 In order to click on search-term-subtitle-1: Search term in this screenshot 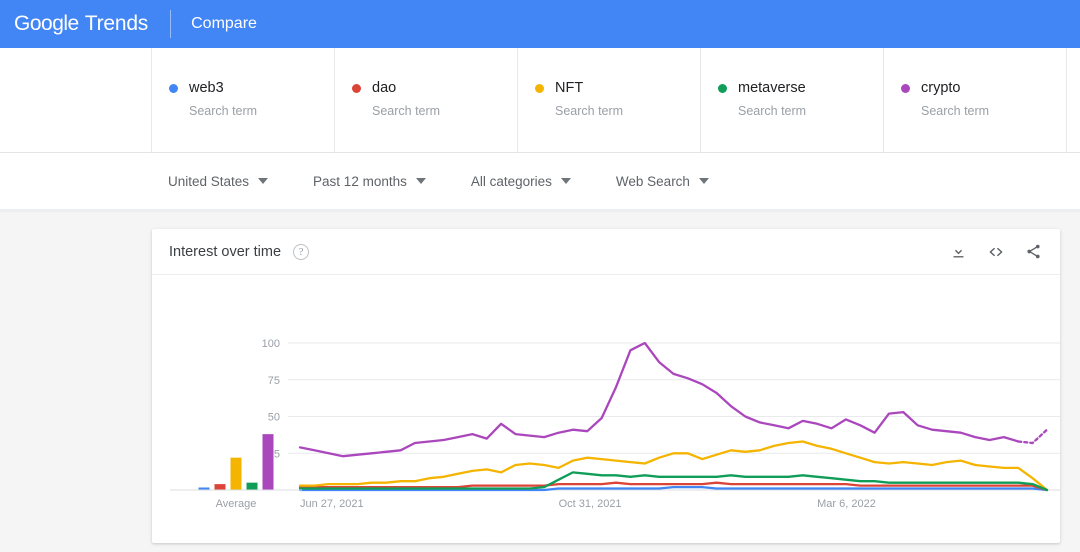, I will do `click(223, 110)`.